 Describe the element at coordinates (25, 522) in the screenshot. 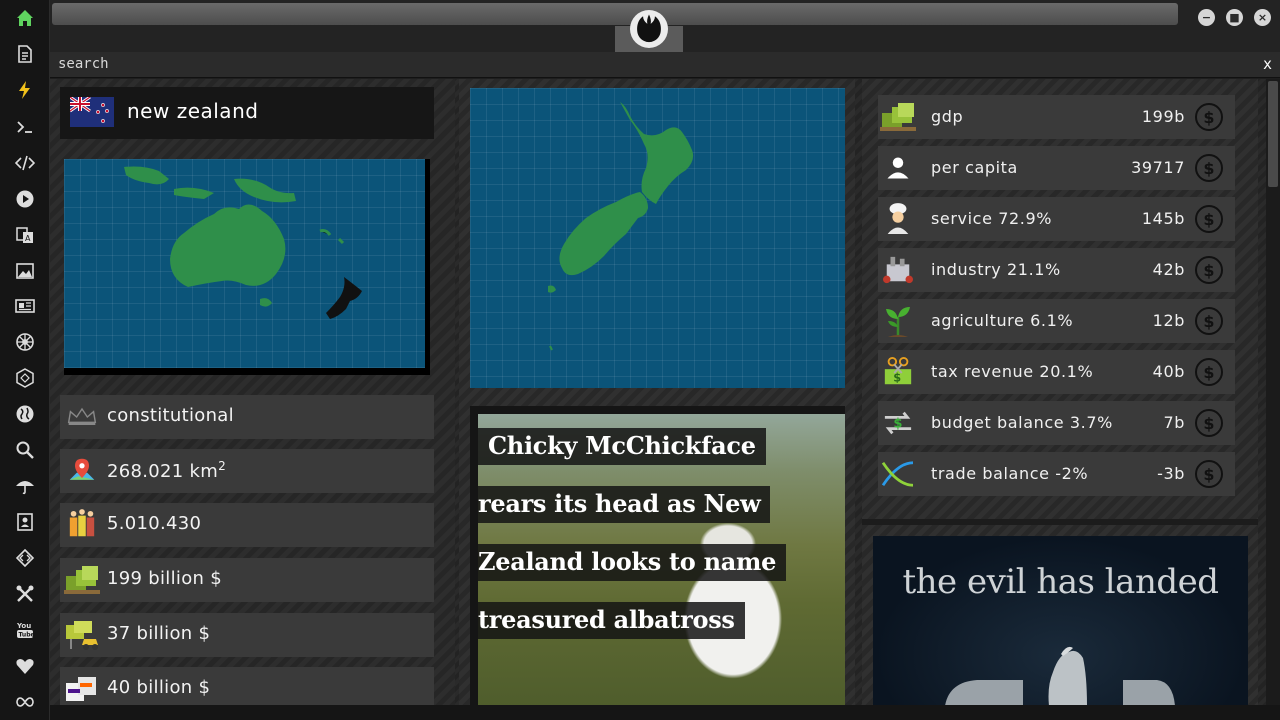

I see `contact-icon` at that location.